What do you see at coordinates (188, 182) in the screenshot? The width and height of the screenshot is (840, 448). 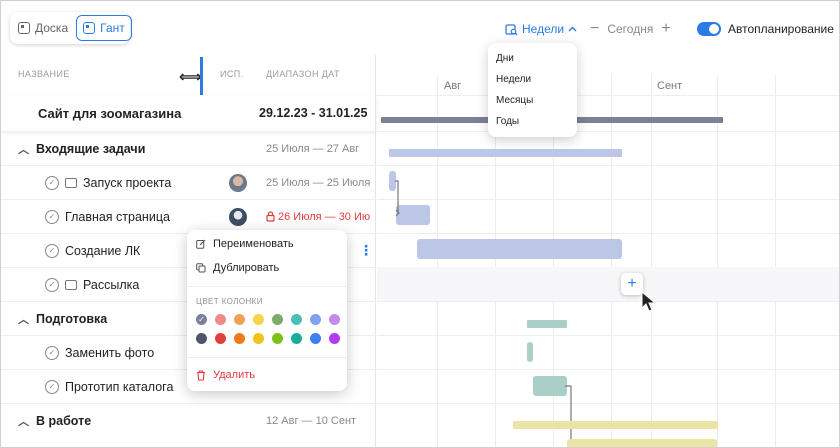 I see `task-row: ✓ Запуск проекта 25 Июля — 25 Июля` at bounding box center [188, 182].